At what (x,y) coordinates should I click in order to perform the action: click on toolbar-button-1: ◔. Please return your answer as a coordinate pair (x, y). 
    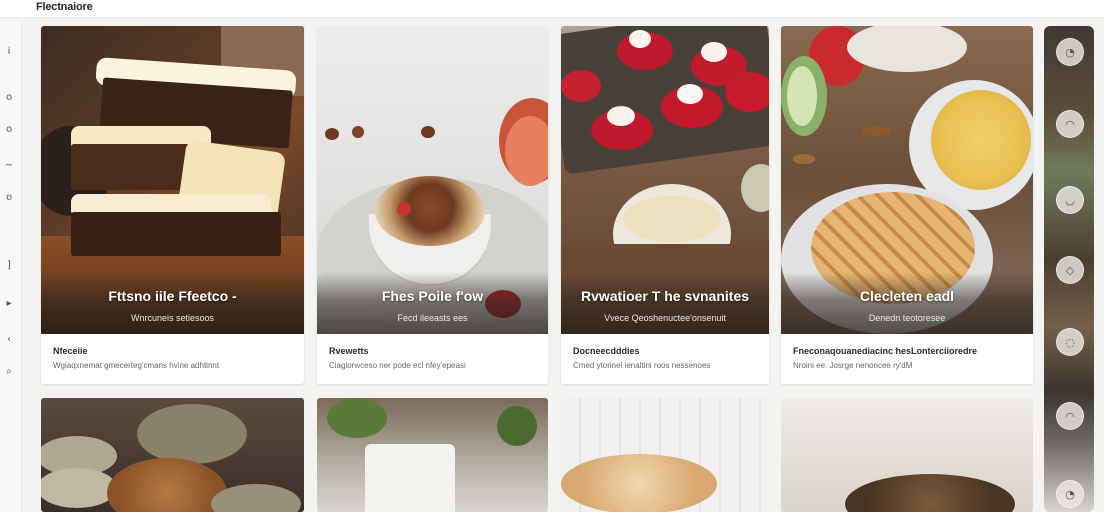
    Looking at the image, I should click on (1070, 52).